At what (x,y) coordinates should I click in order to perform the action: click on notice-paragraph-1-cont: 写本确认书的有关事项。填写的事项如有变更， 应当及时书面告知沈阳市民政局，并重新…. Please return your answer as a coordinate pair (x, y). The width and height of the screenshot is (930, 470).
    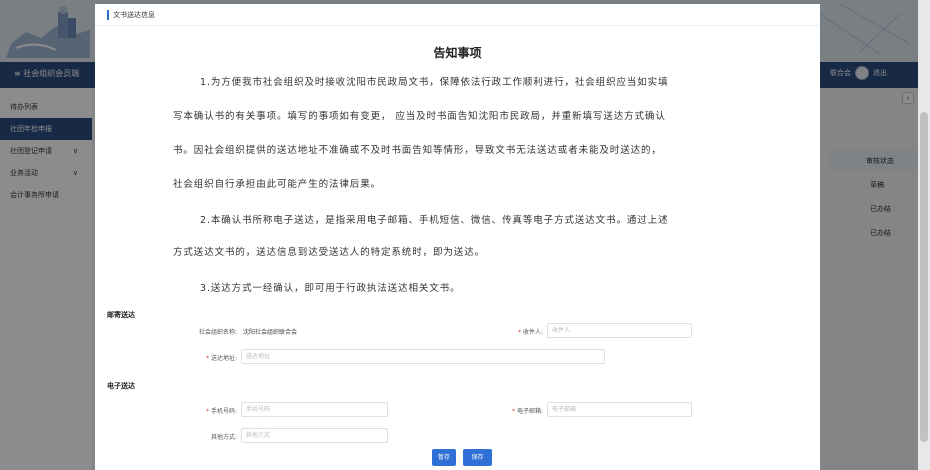
    Looking at the image, I should click on (419, 116).